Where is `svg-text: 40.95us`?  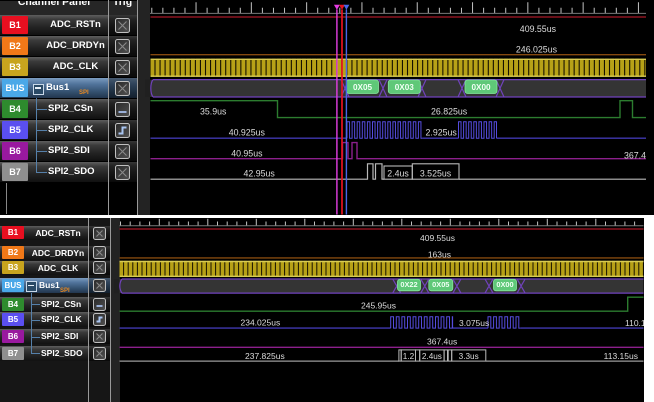
svg-text: 40.95us is located at coordinates (247, 154).